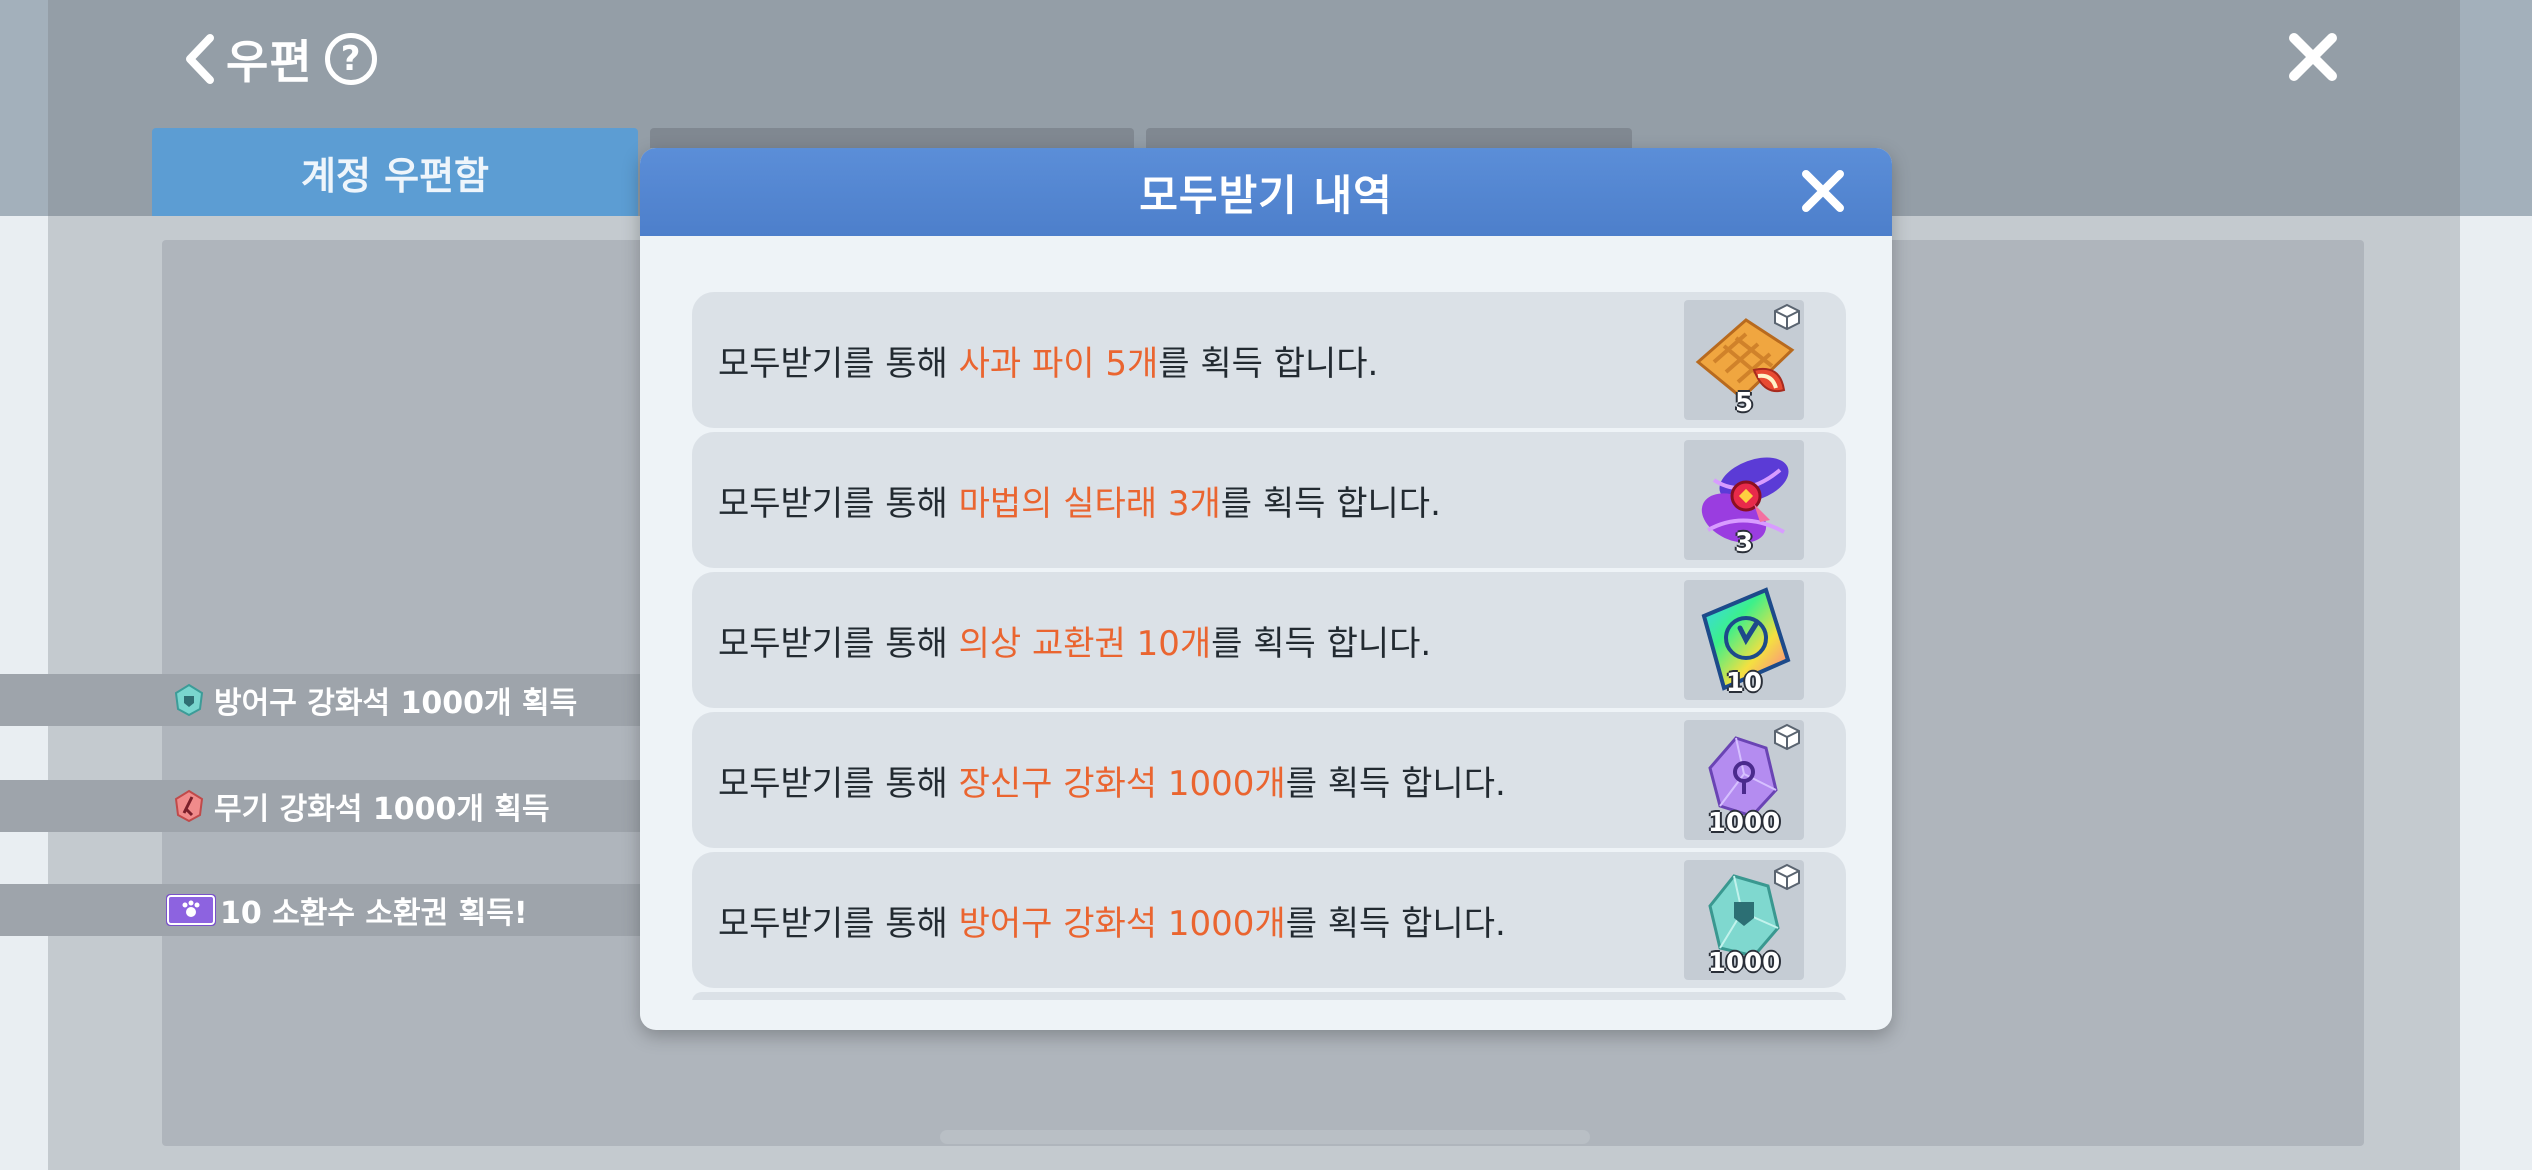  Describe the element at coordinates (350, 59) in the screenshot. I see `help-icon: ?` at that location.